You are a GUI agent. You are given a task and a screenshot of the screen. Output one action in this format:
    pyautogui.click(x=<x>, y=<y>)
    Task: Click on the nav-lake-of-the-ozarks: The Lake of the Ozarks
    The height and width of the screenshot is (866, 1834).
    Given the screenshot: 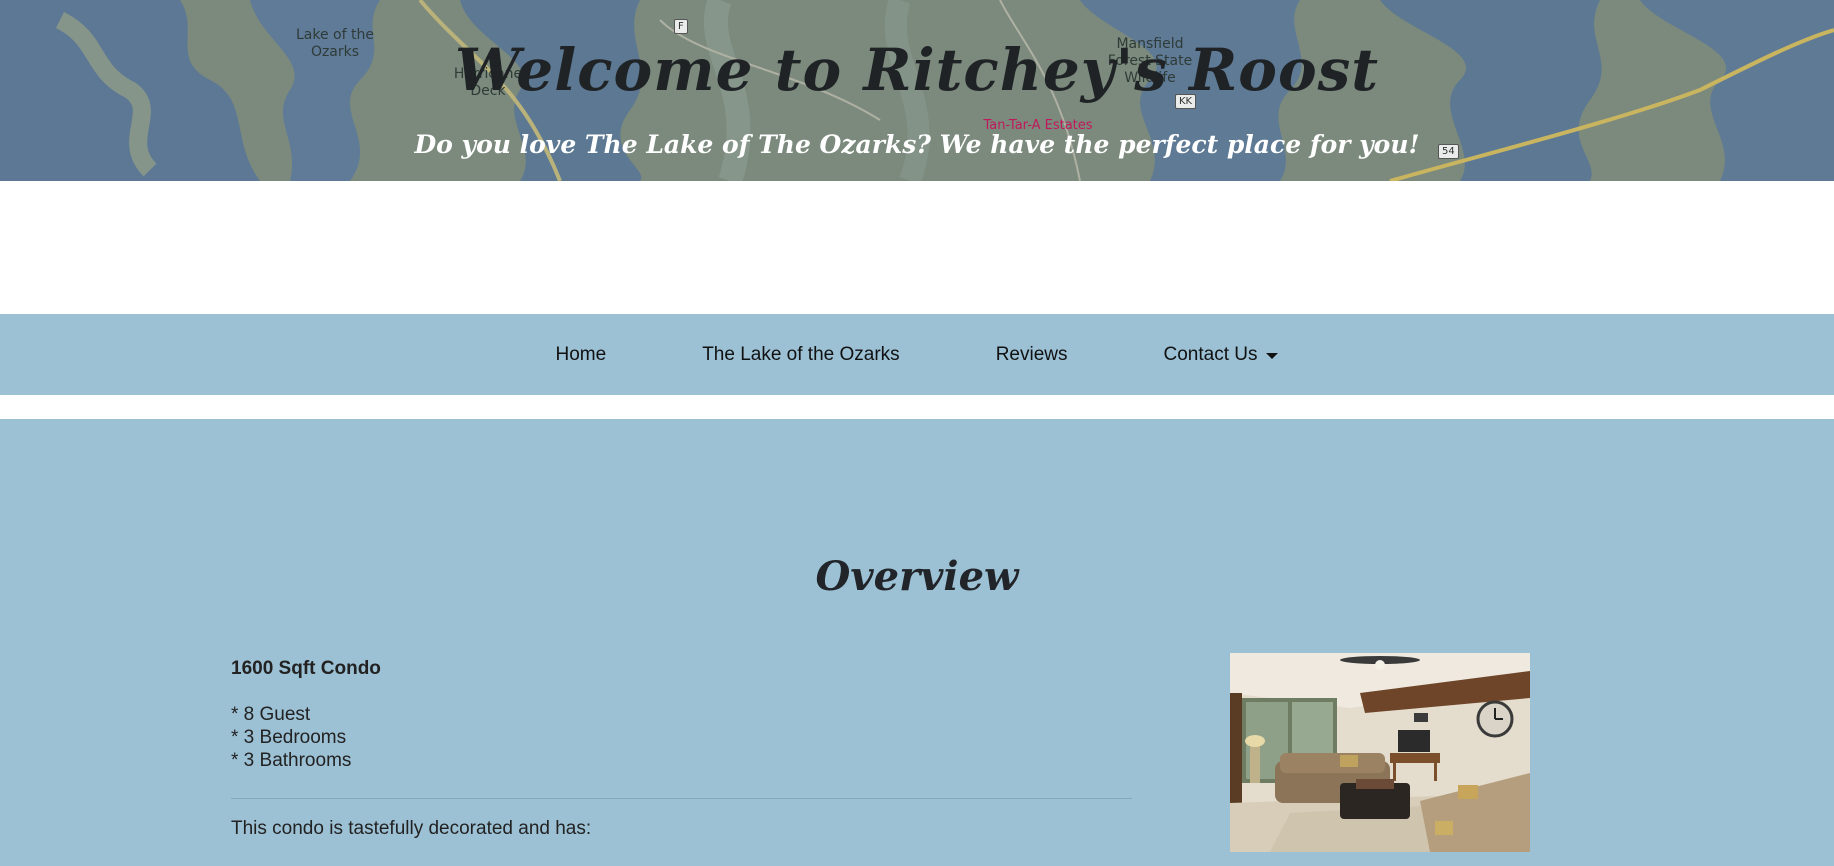 What is the action you would take?
    pyautogui.click(x=801, y=355)
    